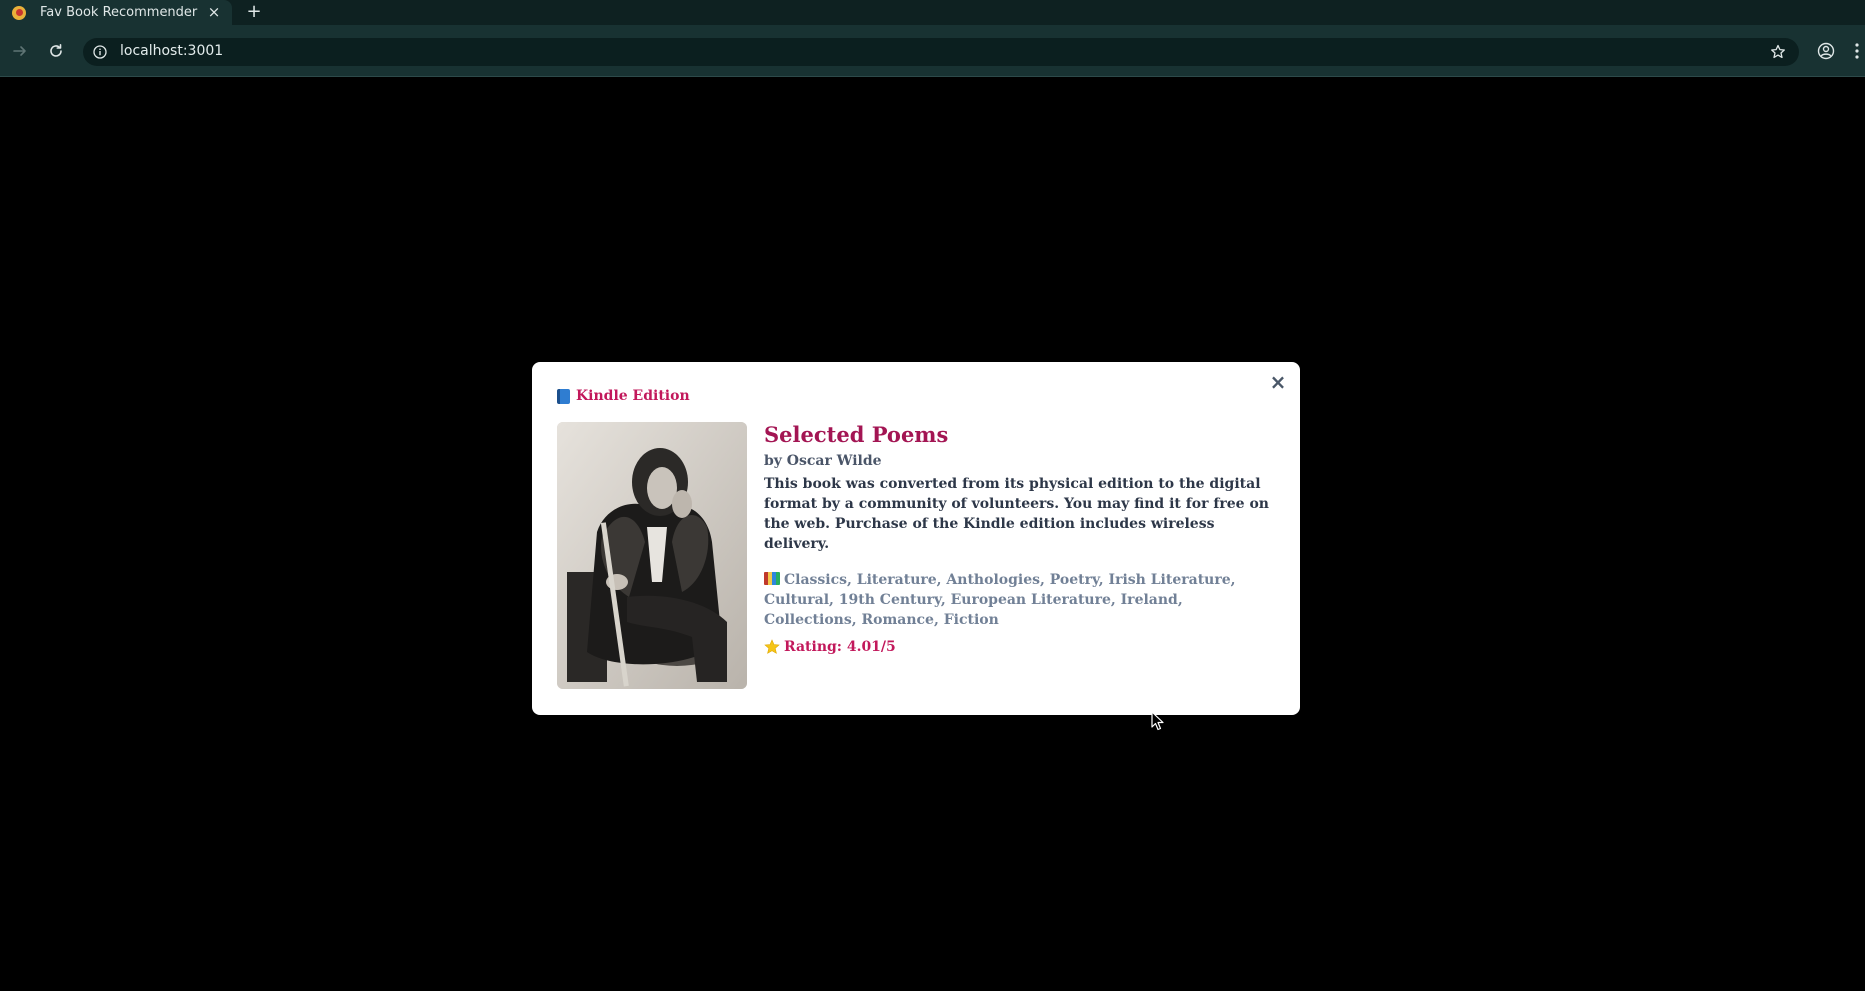  What do you see at coordinates (1021, 647) in the screenshot?
I see `book-rating: Rating: 4.01/5` at bounding box center [1021, 647].